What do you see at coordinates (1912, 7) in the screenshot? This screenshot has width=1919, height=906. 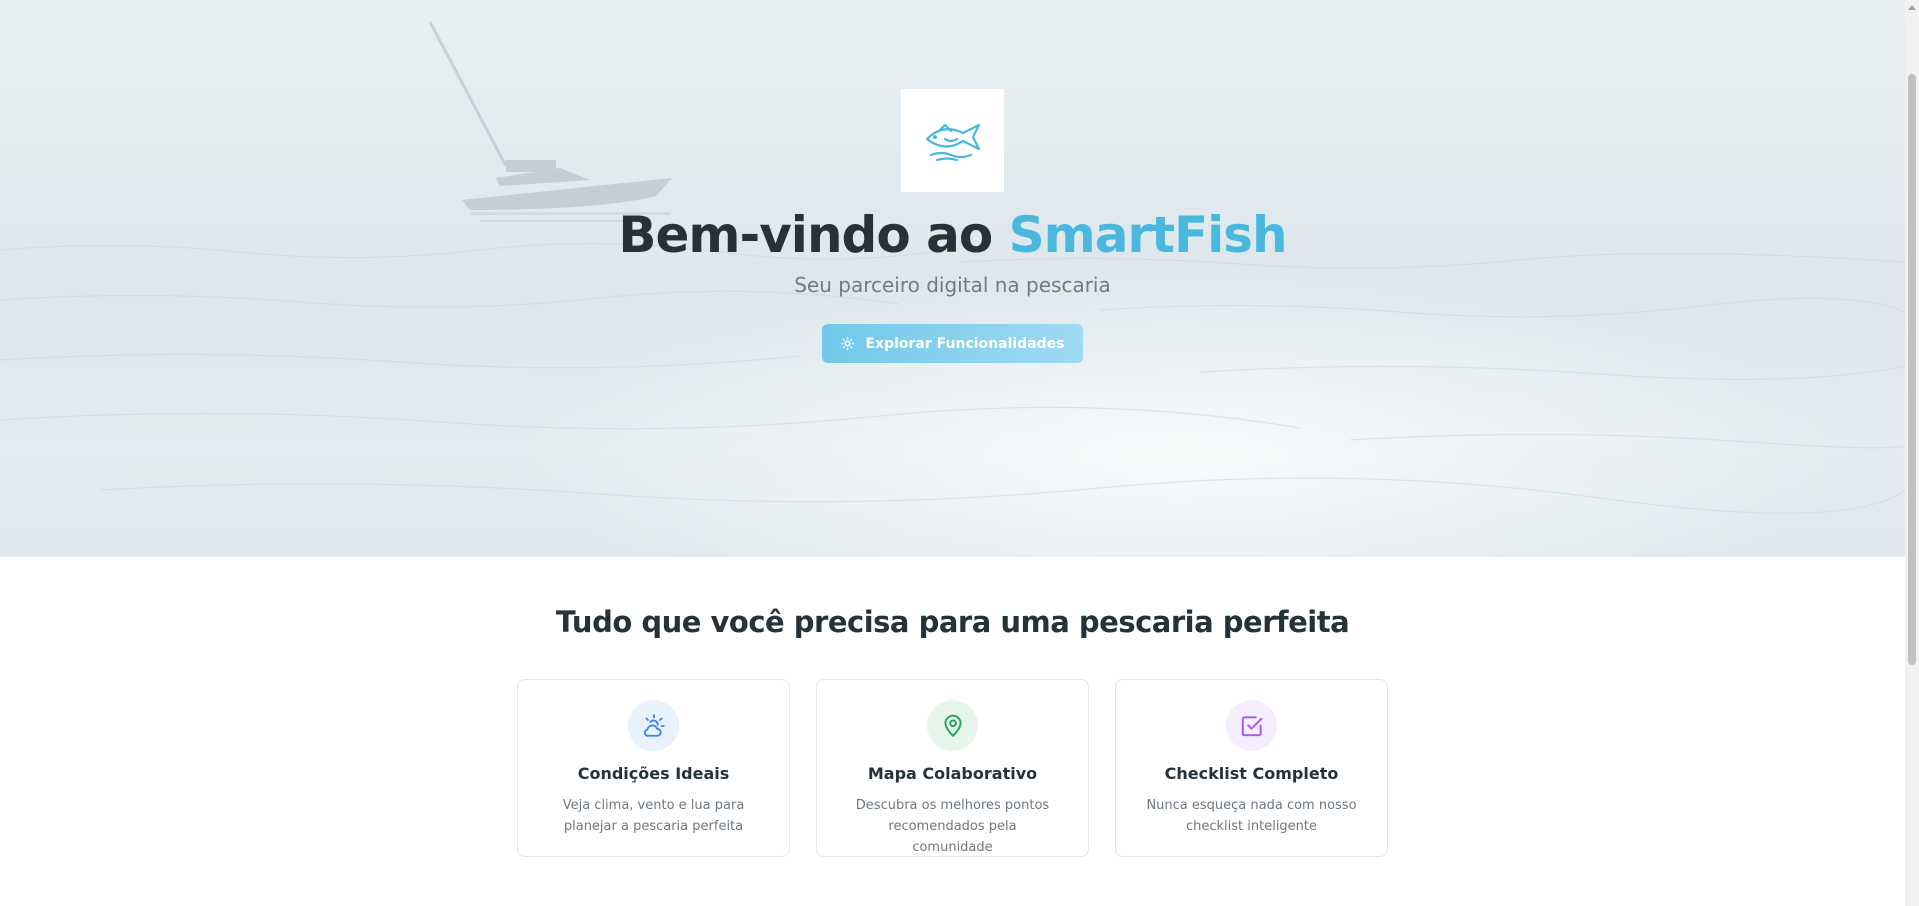 I see `scroll-up-arrow-icon` at bounding box center [1912, 7].